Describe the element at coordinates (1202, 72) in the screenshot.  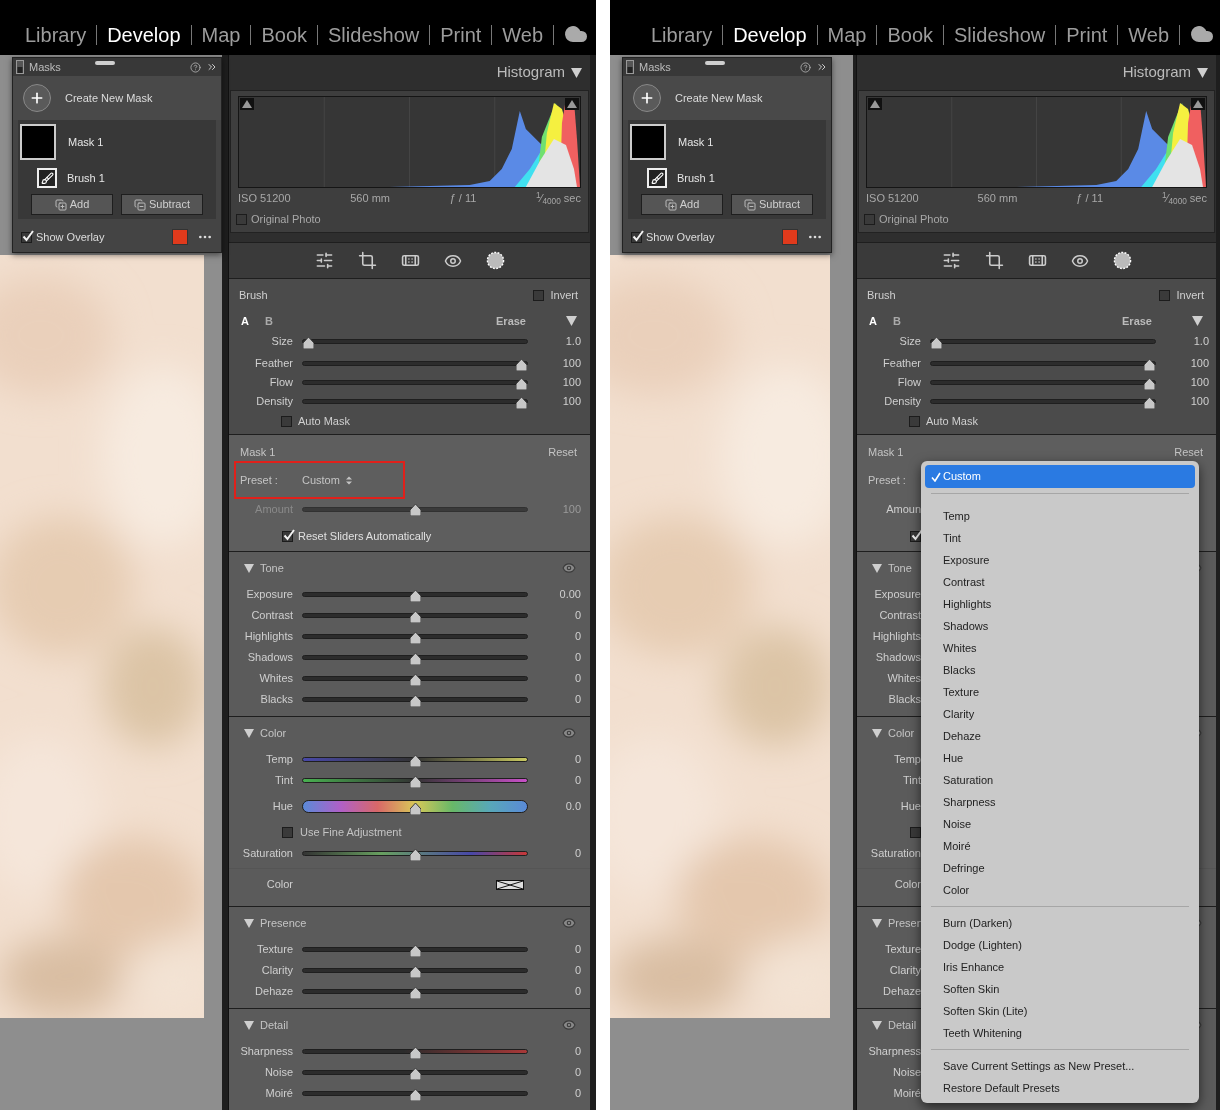
I see `collapse-triangle-icon` at that location.